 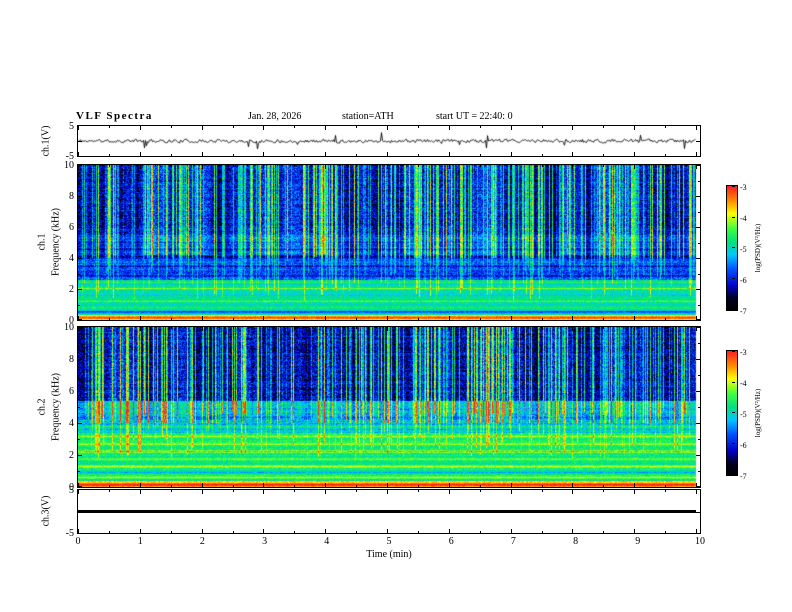 I want to click on figure-start-ut: start UT = 22:40: 0, so click(x=474, y=116).